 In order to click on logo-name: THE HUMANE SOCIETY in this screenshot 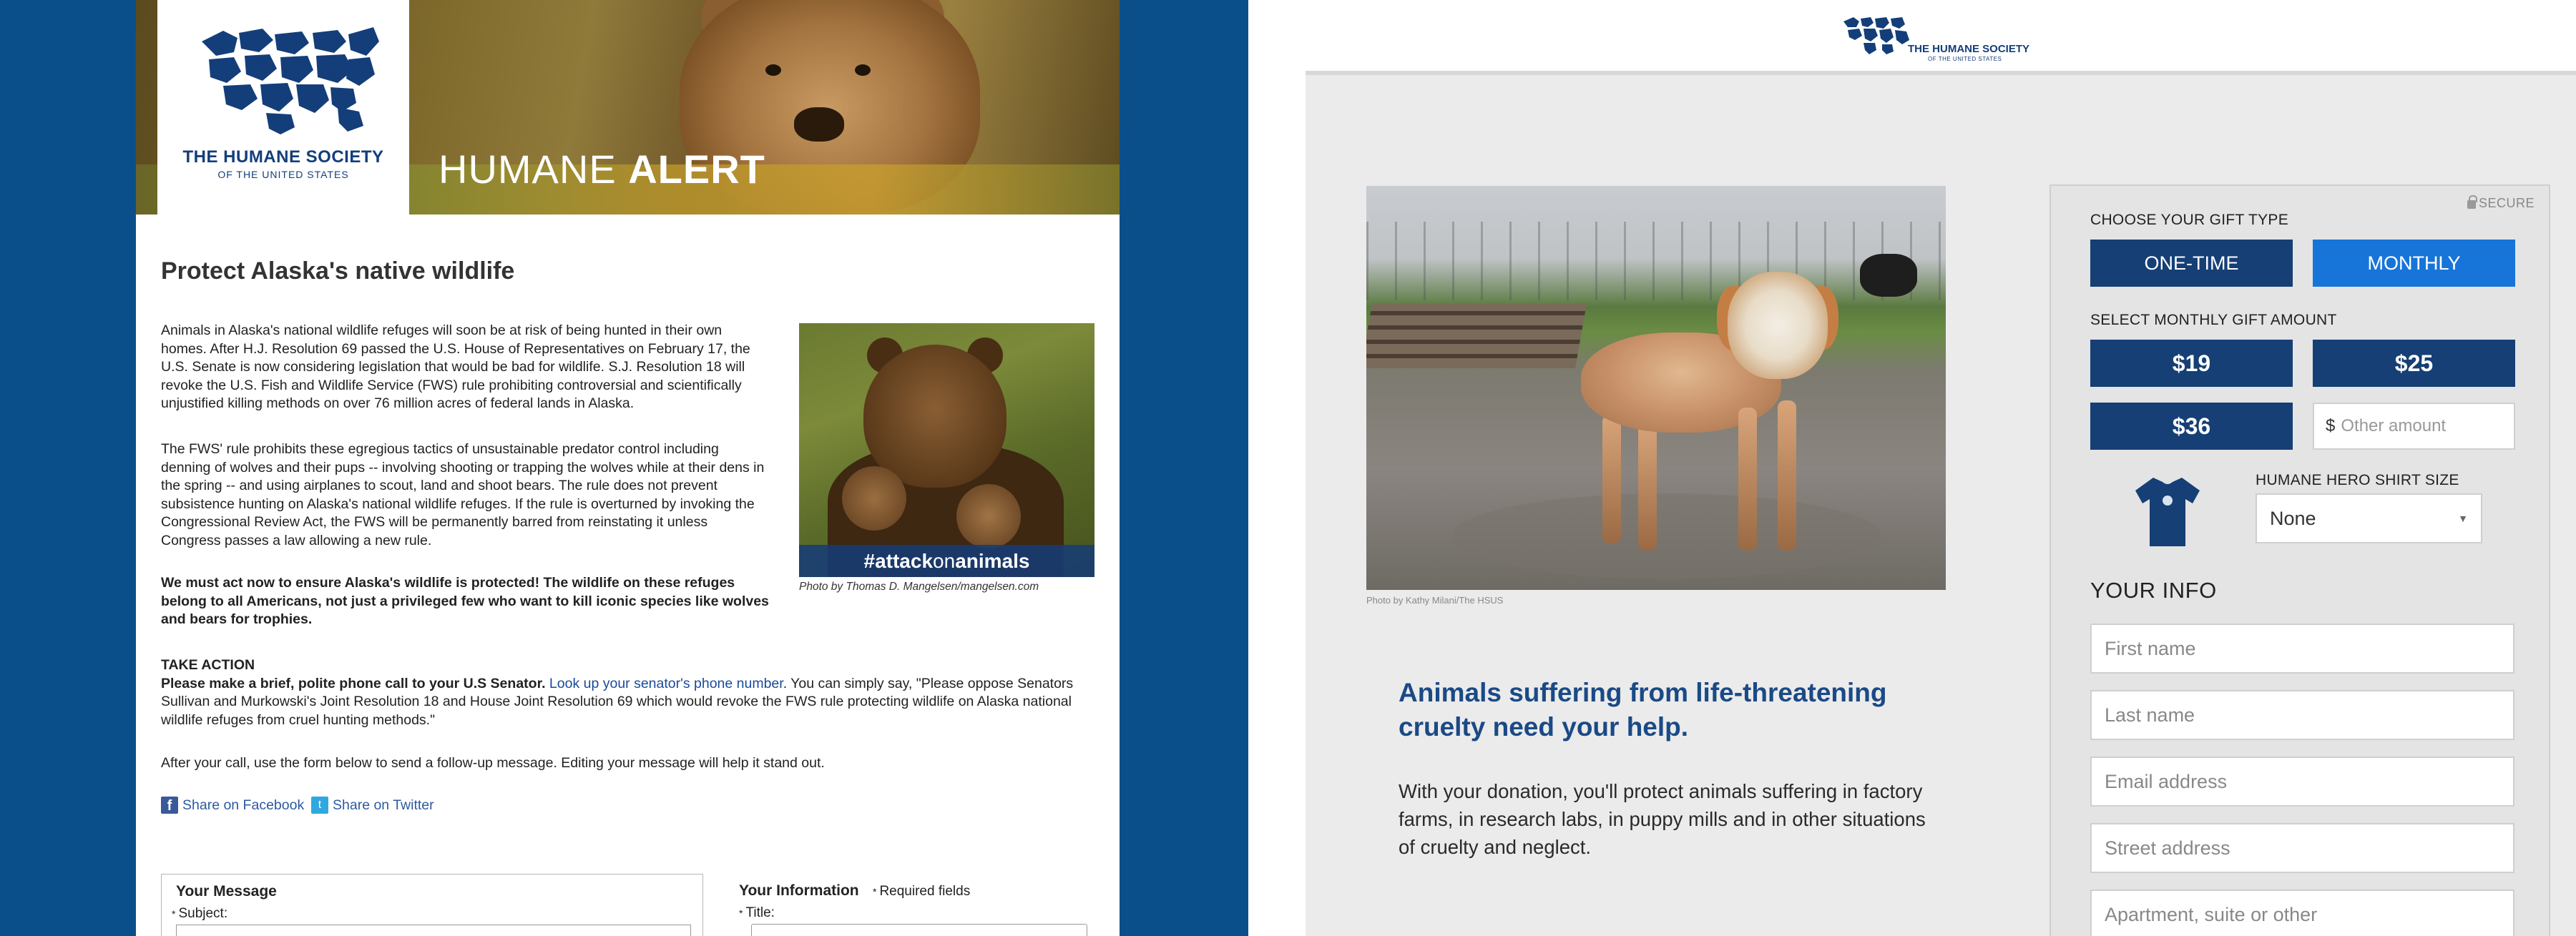, I will do `click(283, 157)`.